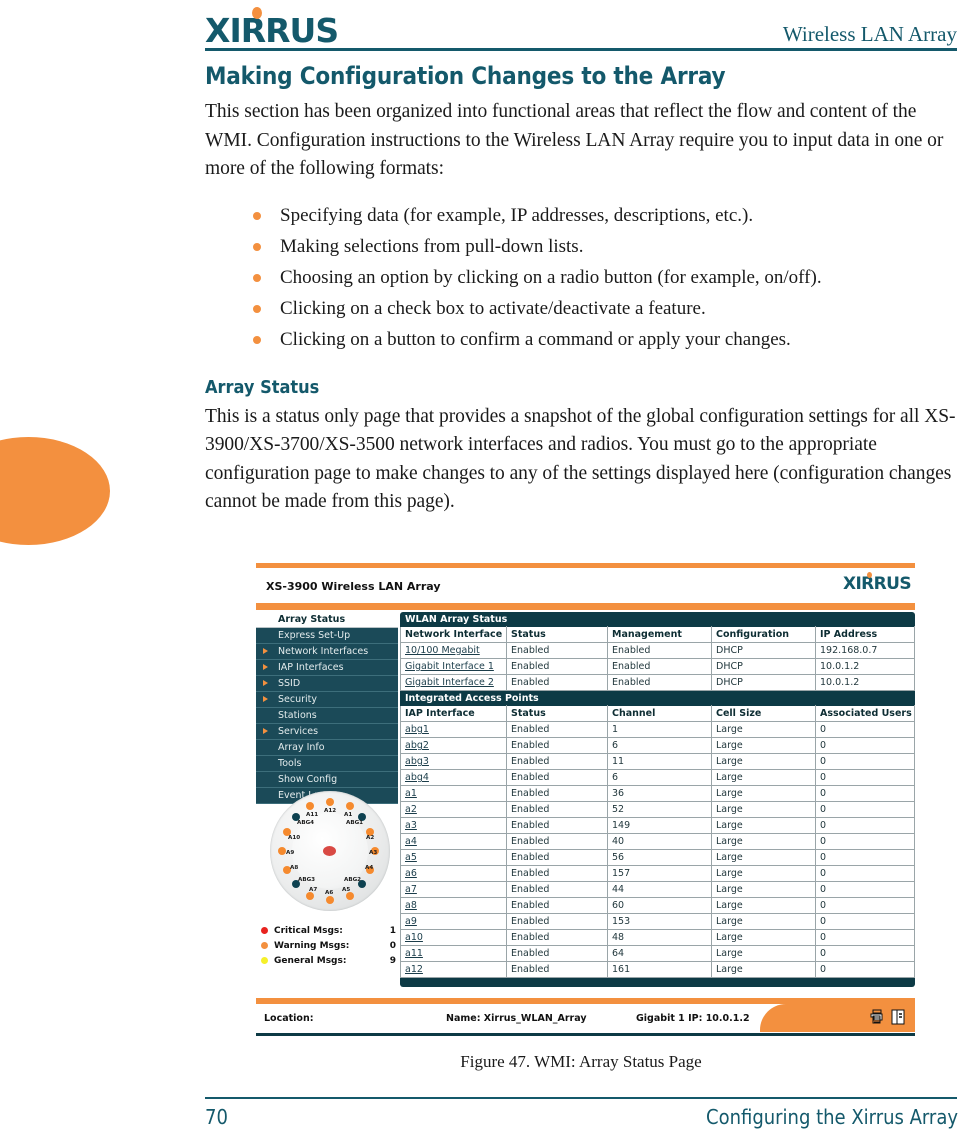 The height and width of the screenshot is (1138, 958). Describe the element at coordinates (453, 793) in the screenshot. I see `row-link: a1` at that location.